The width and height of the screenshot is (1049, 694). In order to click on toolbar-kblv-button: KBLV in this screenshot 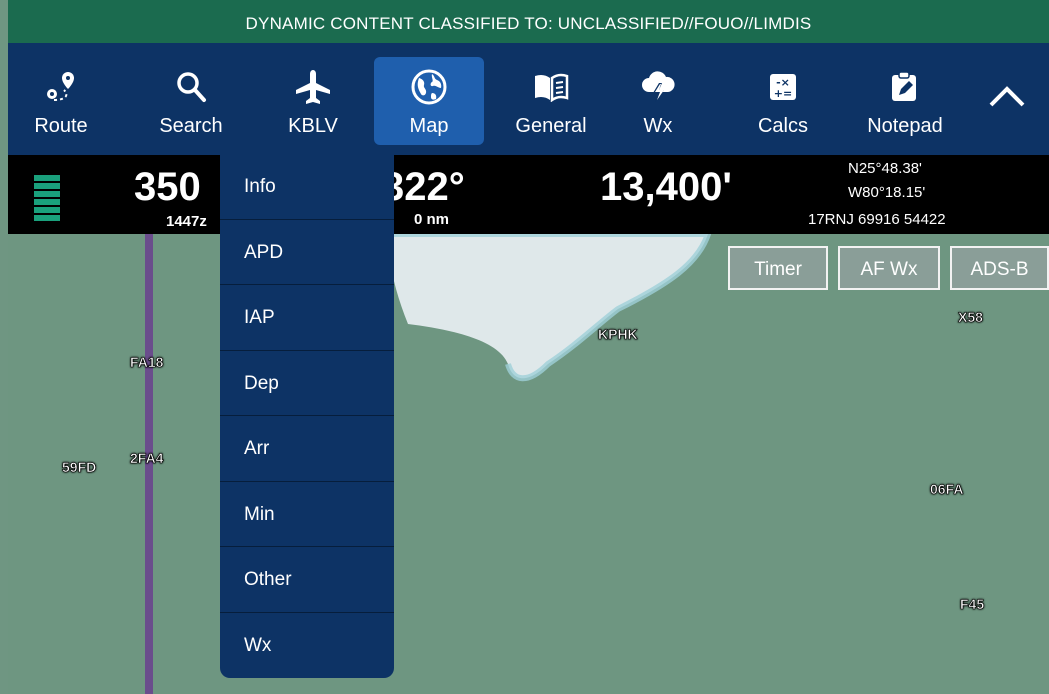, I will do `click(313, 99)`.